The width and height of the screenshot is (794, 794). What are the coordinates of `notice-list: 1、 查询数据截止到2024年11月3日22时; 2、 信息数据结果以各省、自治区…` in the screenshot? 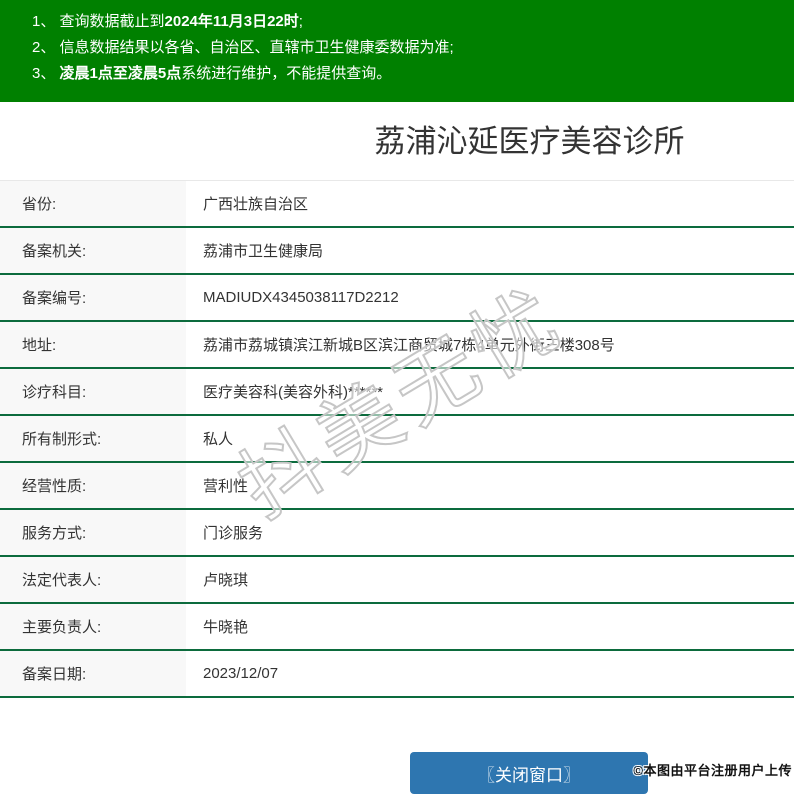 It's located at (408, 48).